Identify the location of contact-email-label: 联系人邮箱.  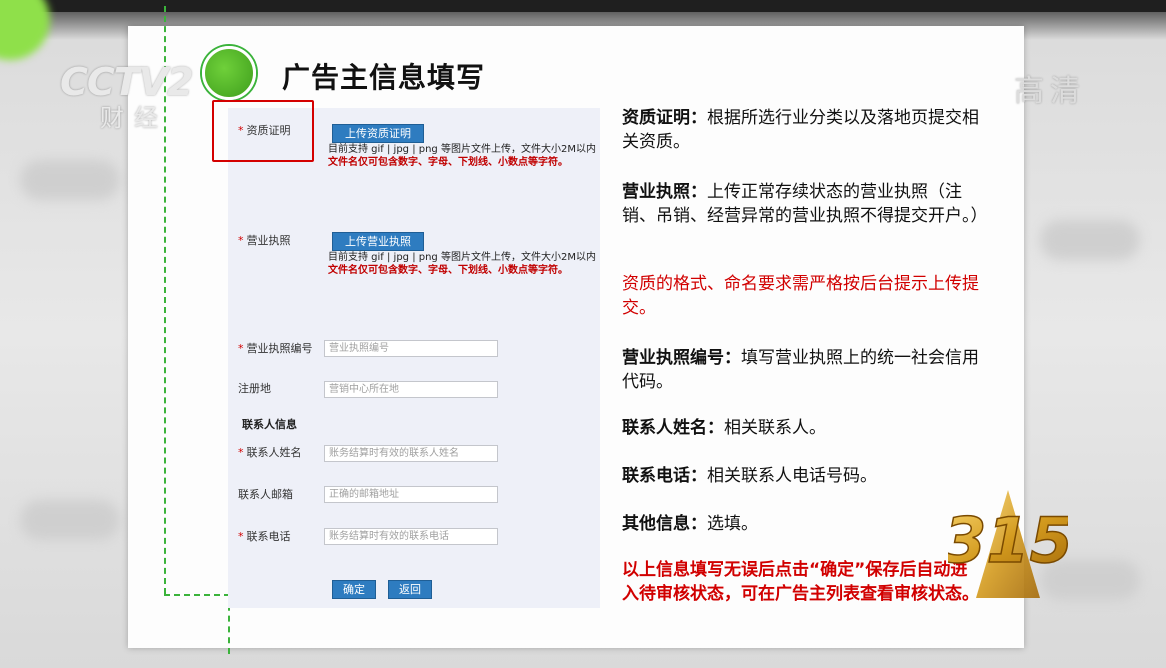
(265, 494).